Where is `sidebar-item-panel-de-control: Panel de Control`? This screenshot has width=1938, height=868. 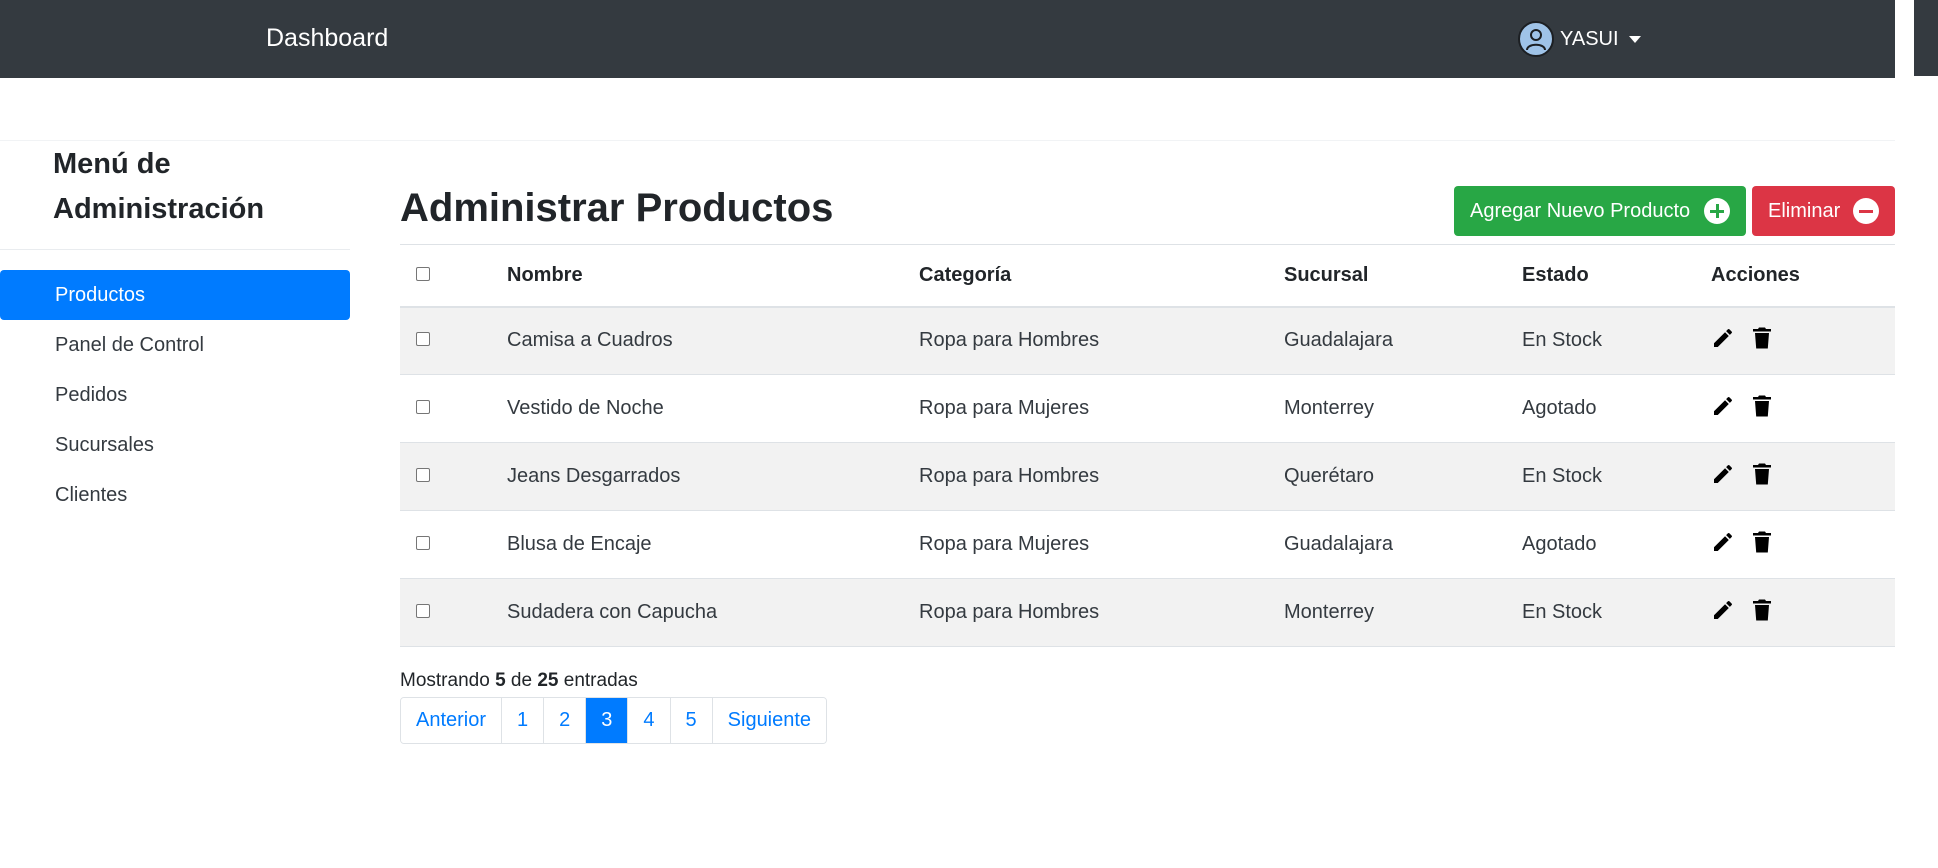
sidebar-item-panel-de-control: Panel de Control is located at coordinates (175, 345).